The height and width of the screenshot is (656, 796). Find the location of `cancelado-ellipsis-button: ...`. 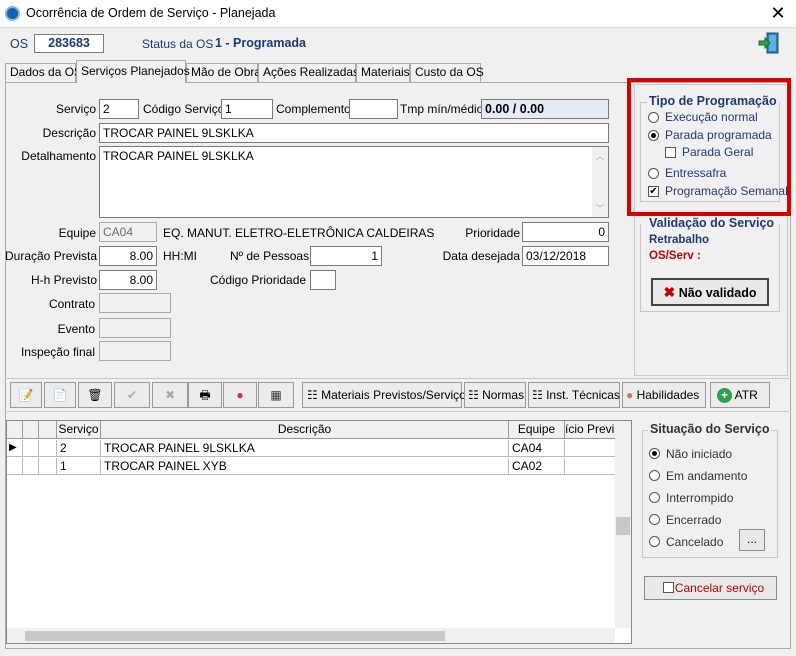

cancelado-ellipsis-button: ... is located at coordinates (752, 540).